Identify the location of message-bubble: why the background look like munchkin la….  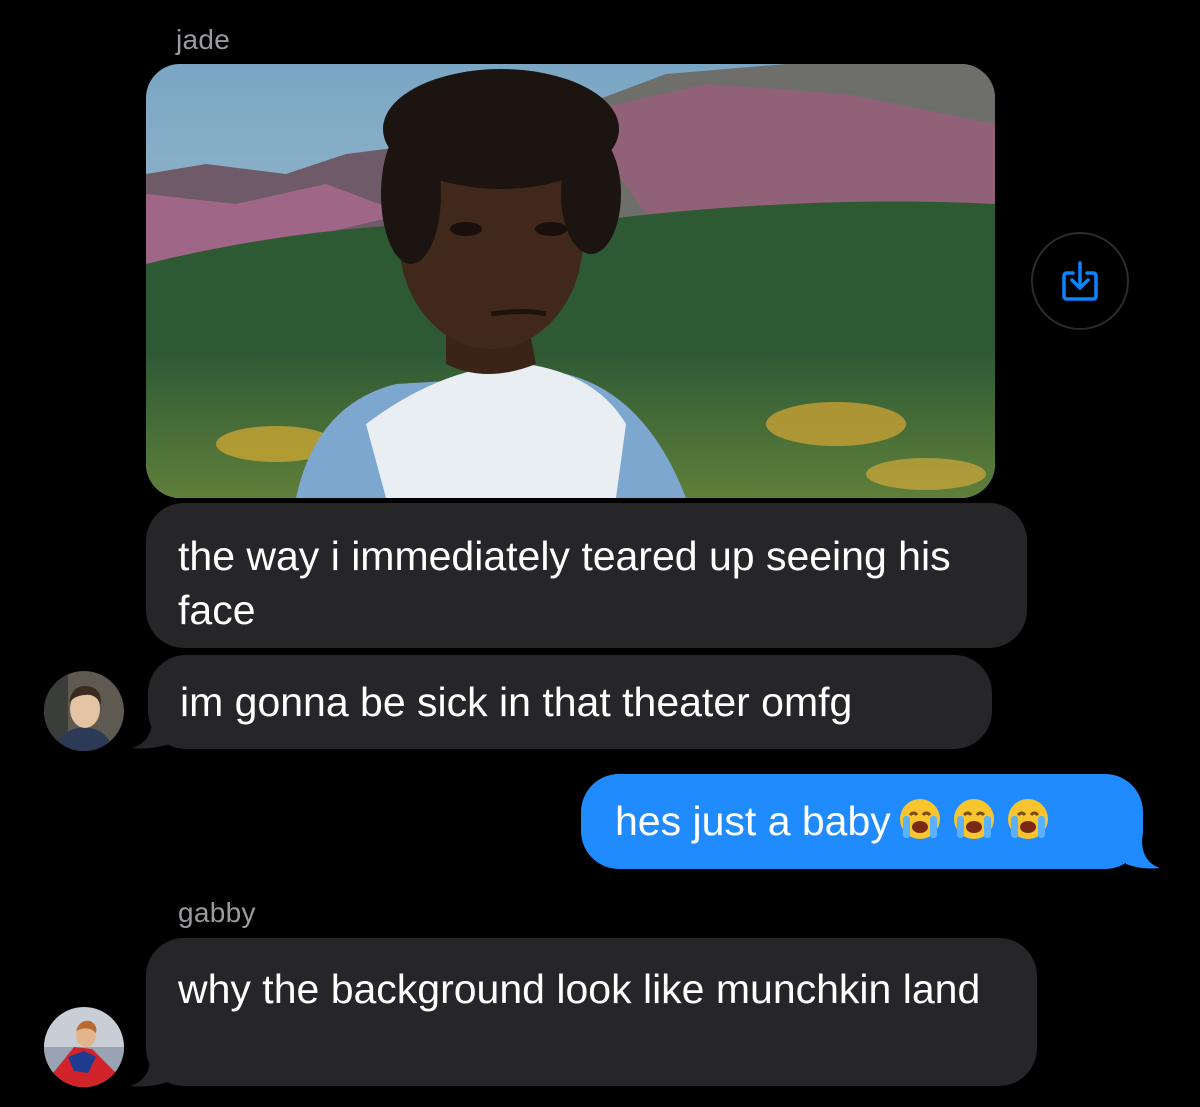
(591, 1012).